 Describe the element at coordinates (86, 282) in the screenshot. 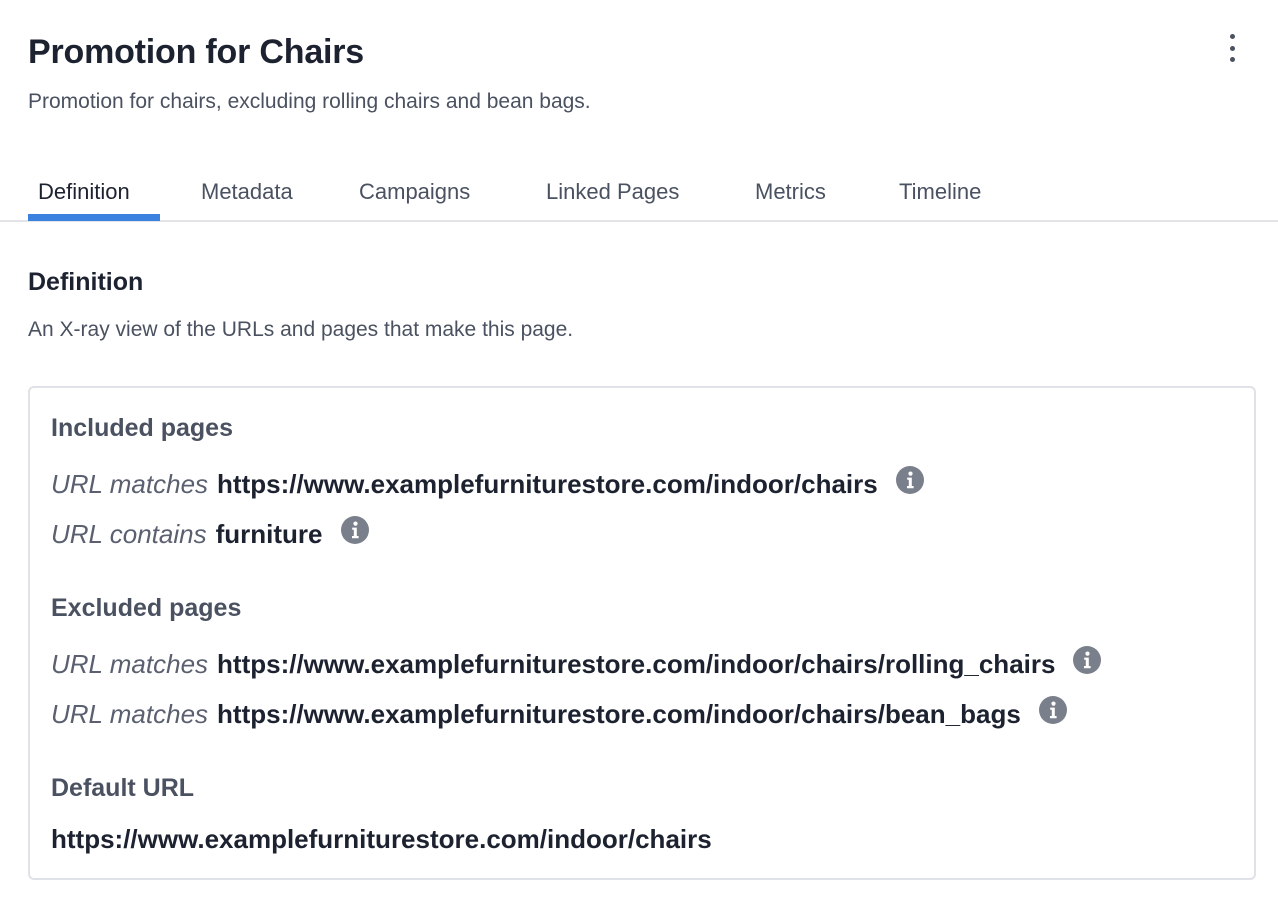

I see `section-title: Definition` at that location.